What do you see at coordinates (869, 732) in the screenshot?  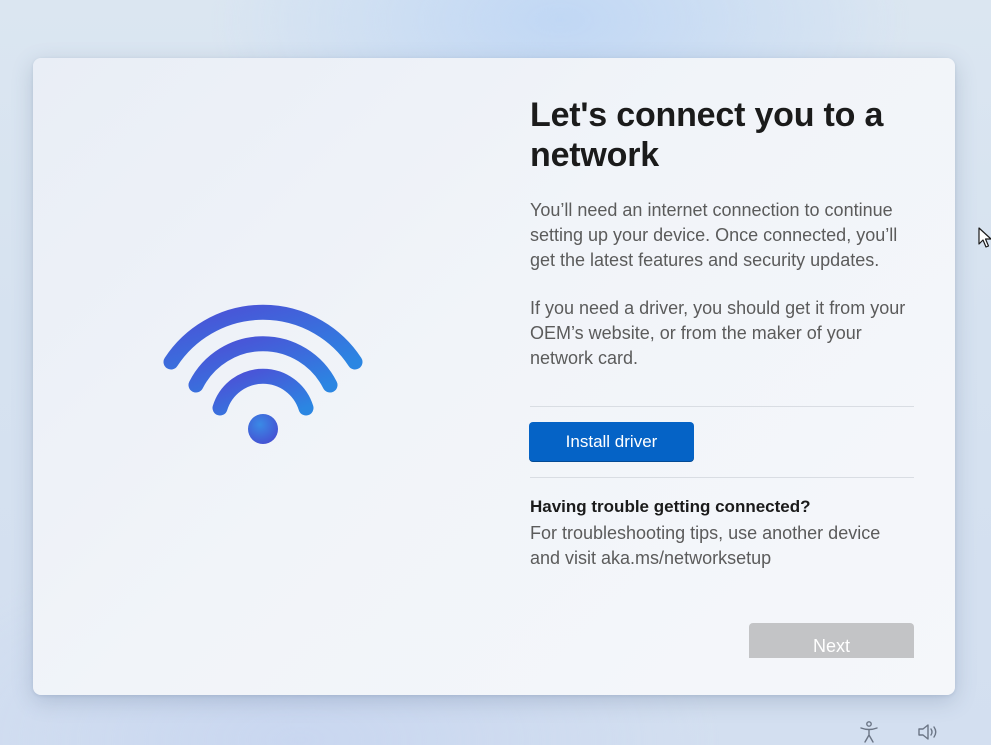 I see `accessibility-icon` at bounding box center [869, 732].